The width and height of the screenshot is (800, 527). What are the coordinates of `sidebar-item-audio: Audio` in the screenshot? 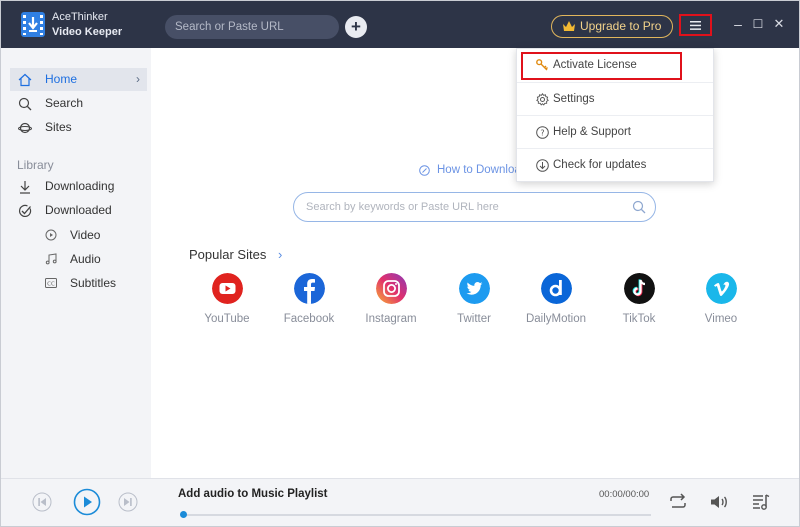 It's located at (73, 259).